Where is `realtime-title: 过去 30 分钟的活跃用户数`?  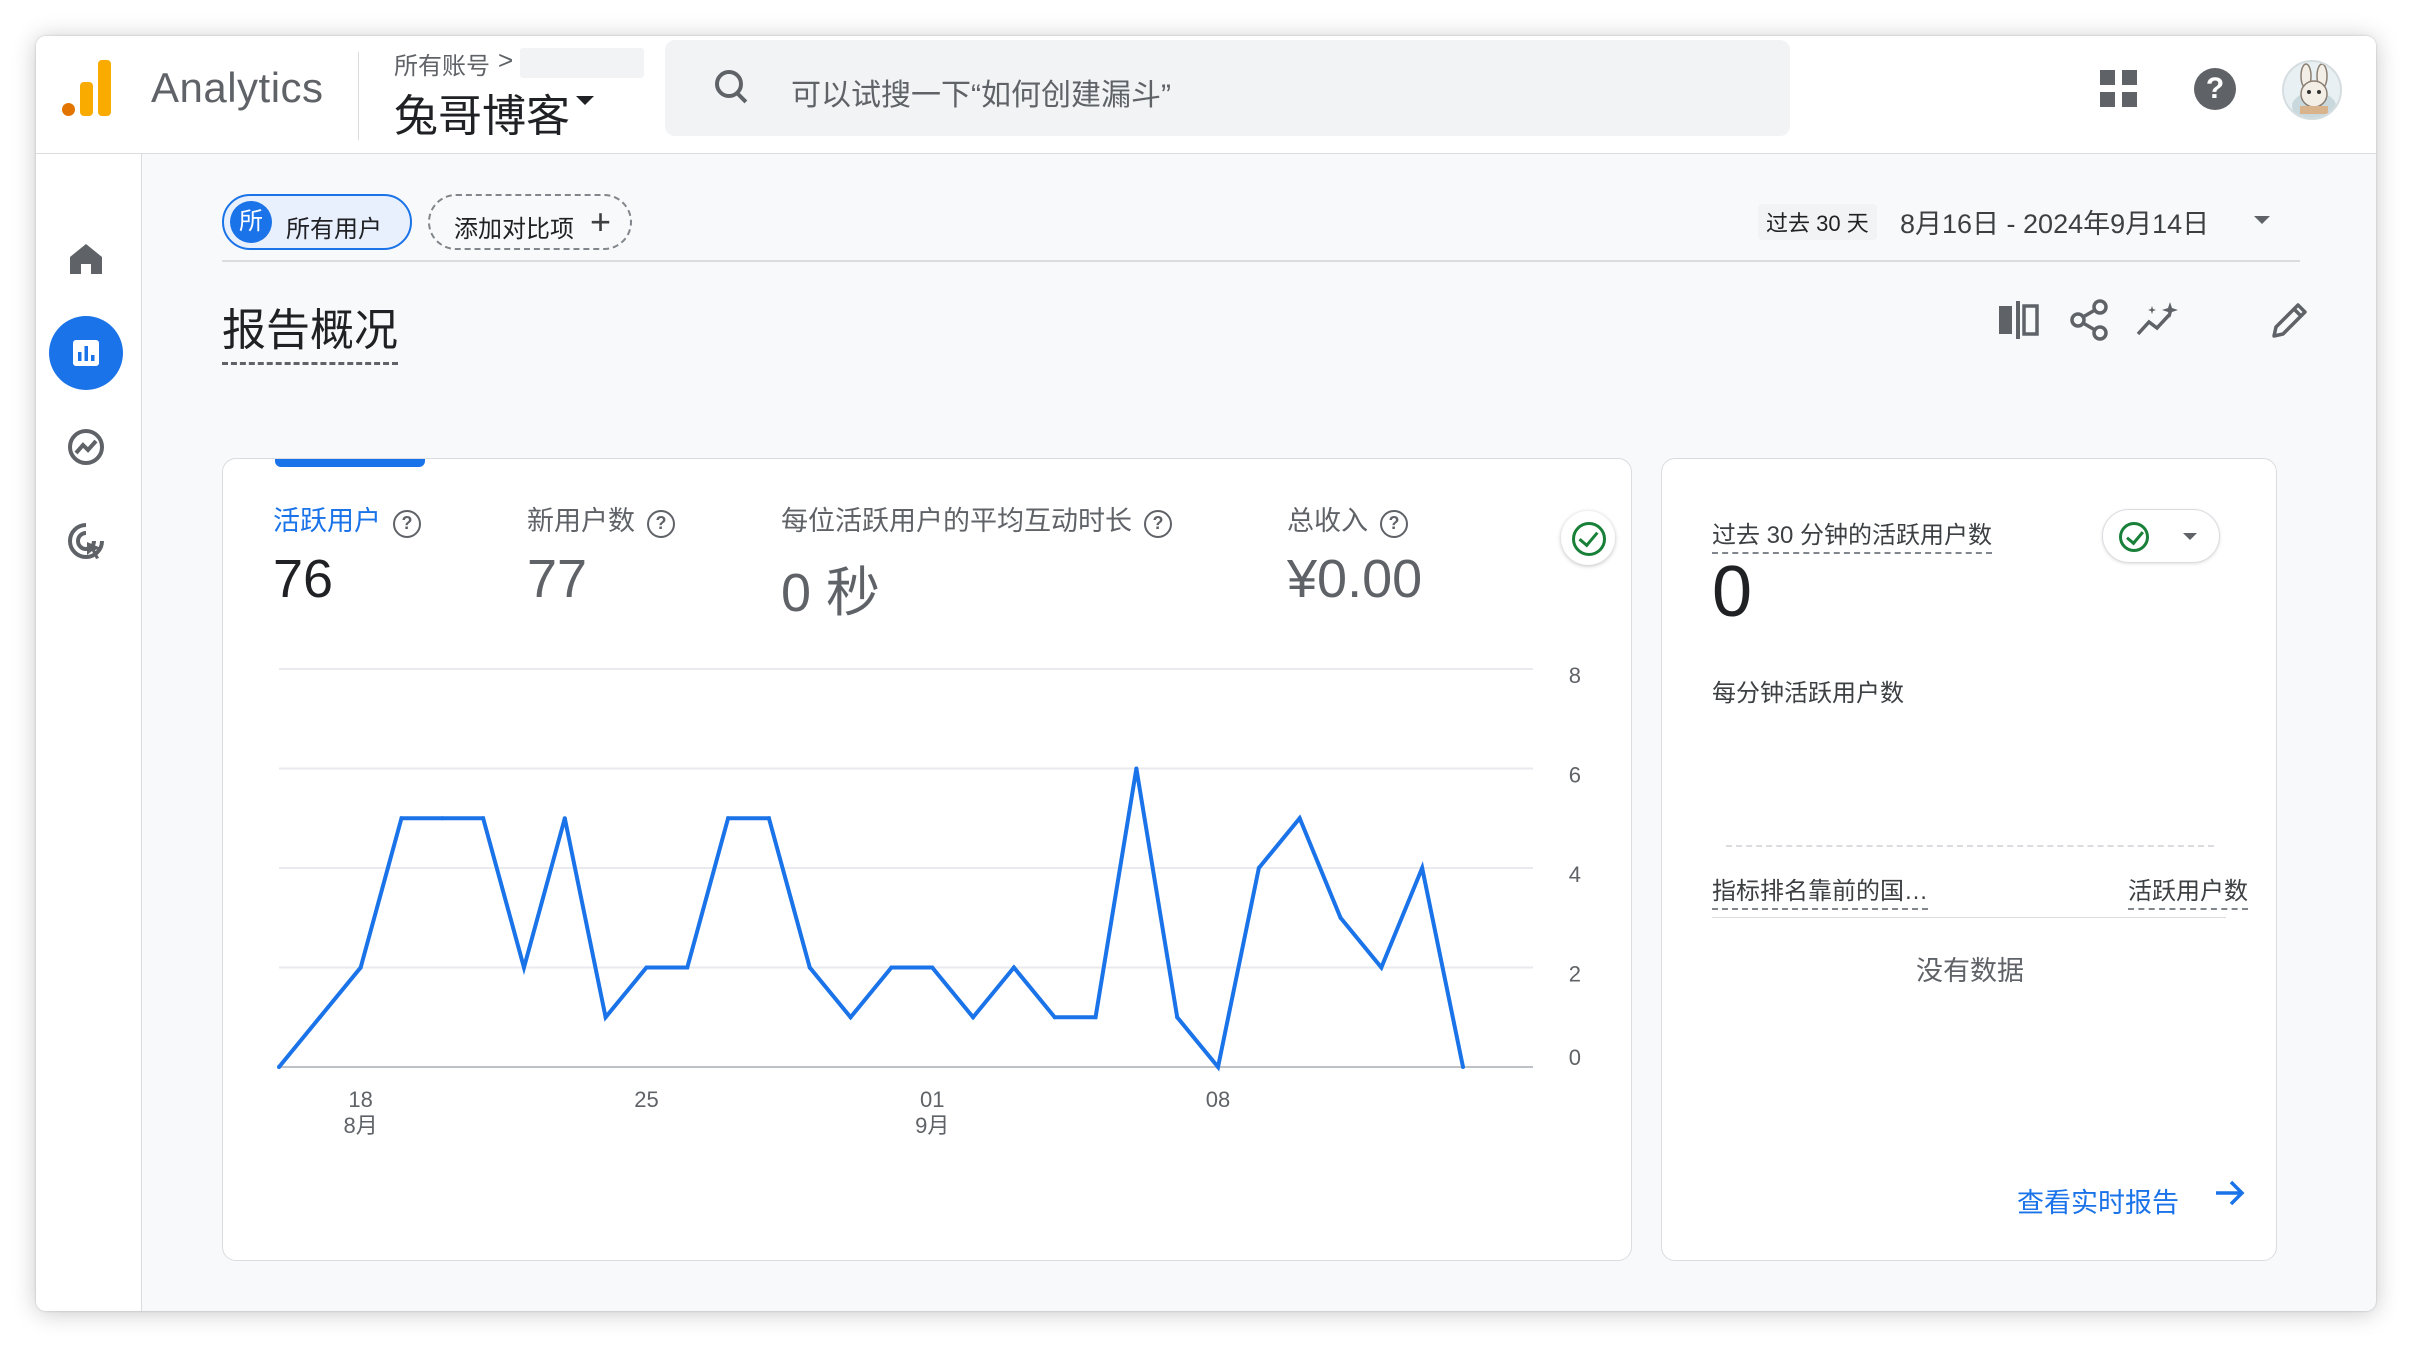 realtime-title: 过去 30 分钟的活跃用户数 is located at coordinates (1852, 534).